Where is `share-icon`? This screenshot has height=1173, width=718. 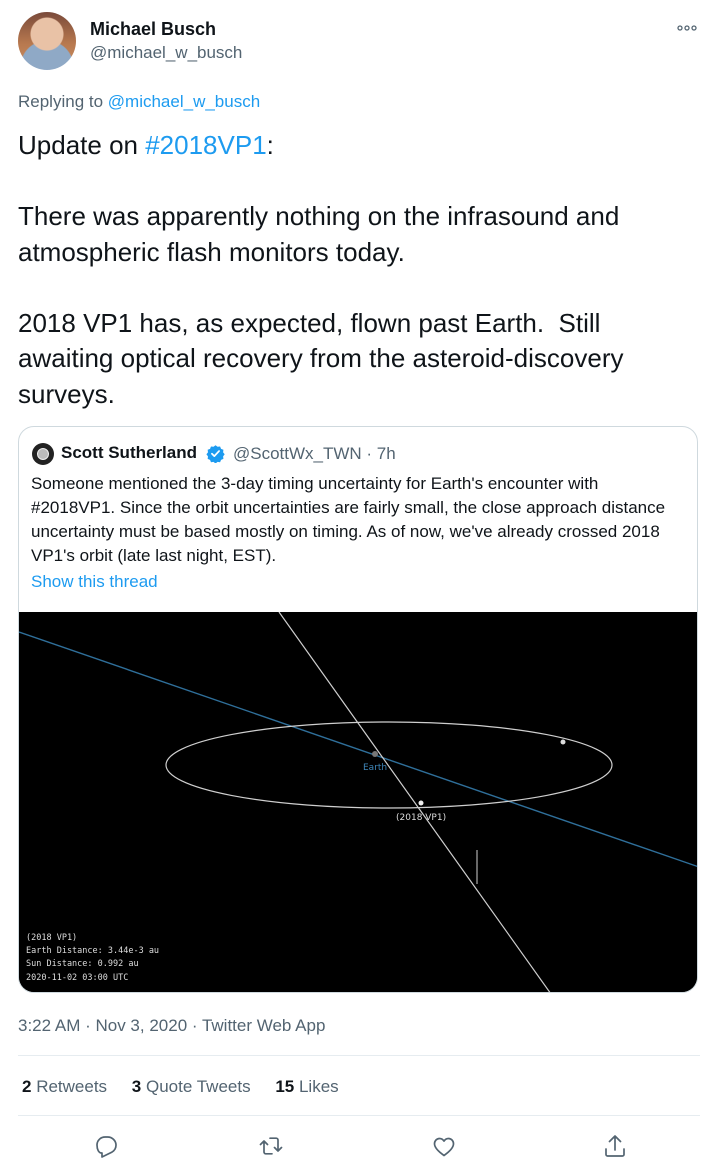 share-icon is located at coordinates (615, 1146).